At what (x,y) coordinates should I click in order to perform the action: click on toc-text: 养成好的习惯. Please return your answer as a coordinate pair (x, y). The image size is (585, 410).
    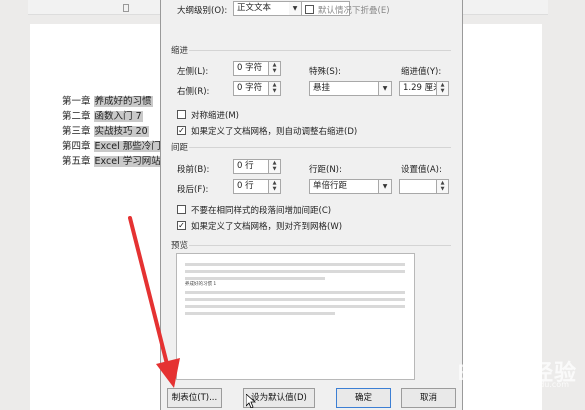
    Looking at the image, I should click on (123, 101).